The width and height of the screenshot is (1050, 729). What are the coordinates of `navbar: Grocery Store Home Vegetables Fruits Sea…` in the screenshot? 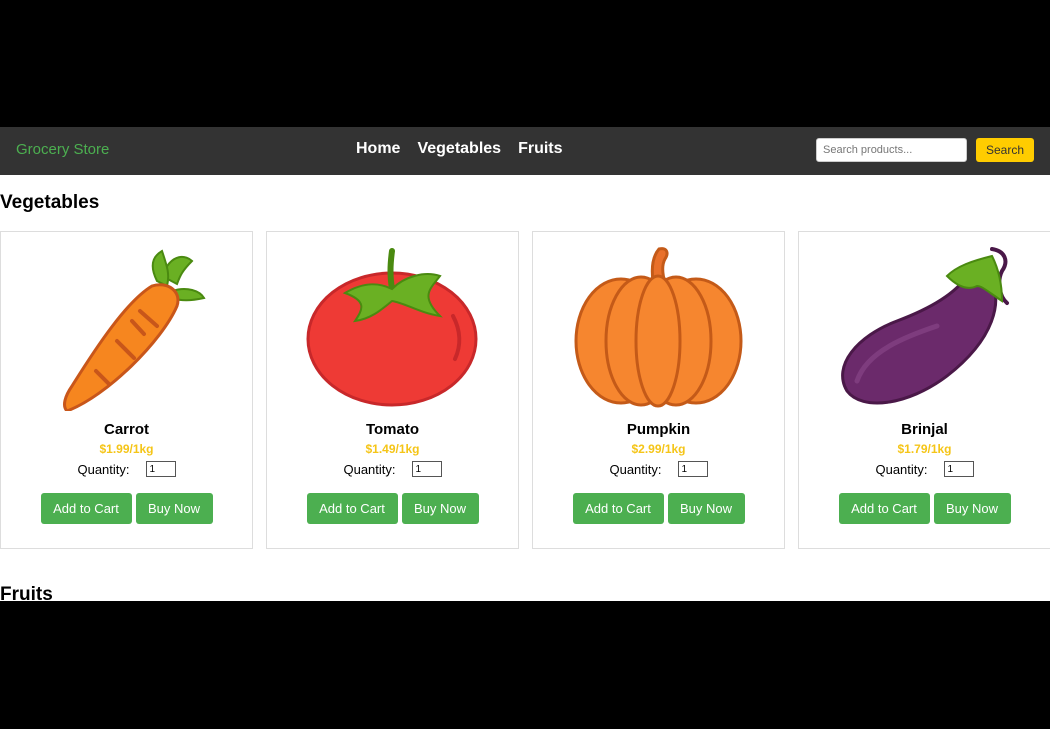 It's located at (525, 151).